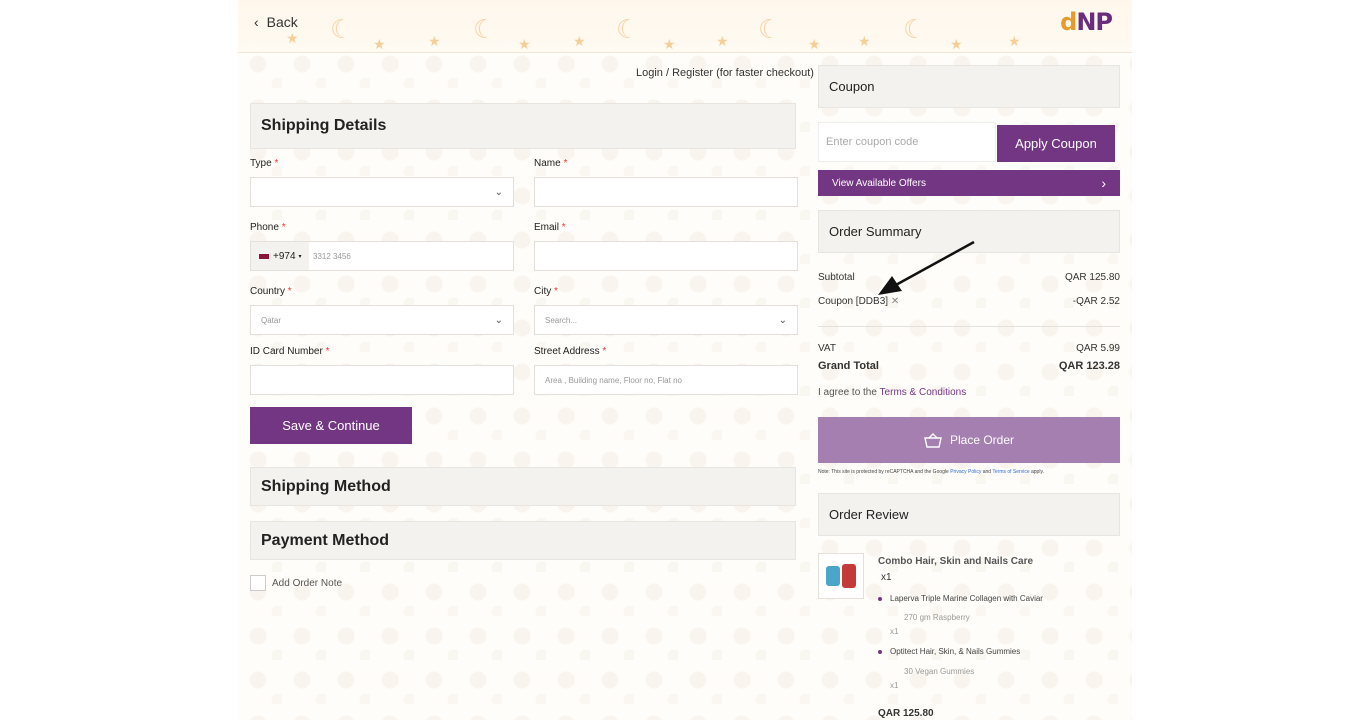 This screenshot has height=720, width=1368. I want to click on qatar-flag-icon, so click(264, 256).